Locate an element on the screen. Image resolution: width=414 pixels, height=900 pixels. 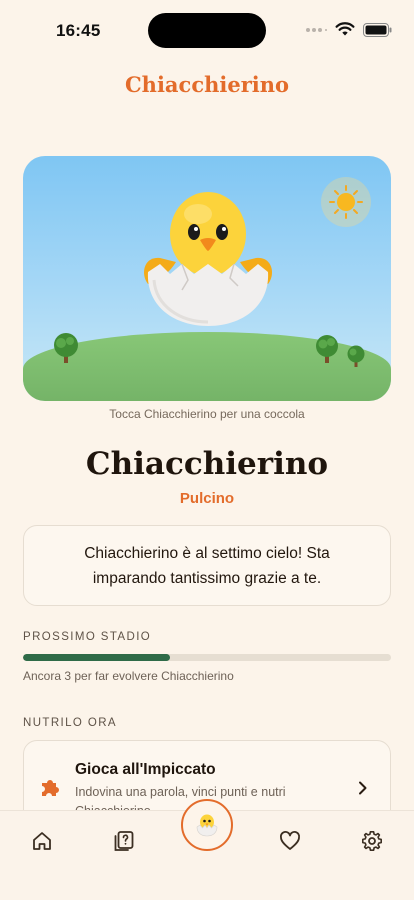
signal-icon is located at coordinates (316, 29).